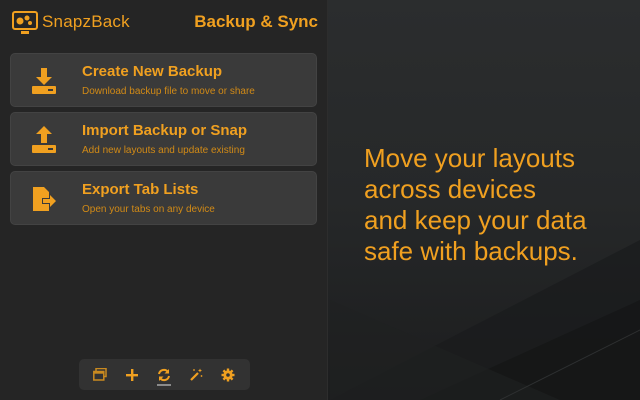  What do you see at coordinates (140, 189) in the screenshot?
I see `card-title: Export Tab Lists` at bounding box center [140, 189].